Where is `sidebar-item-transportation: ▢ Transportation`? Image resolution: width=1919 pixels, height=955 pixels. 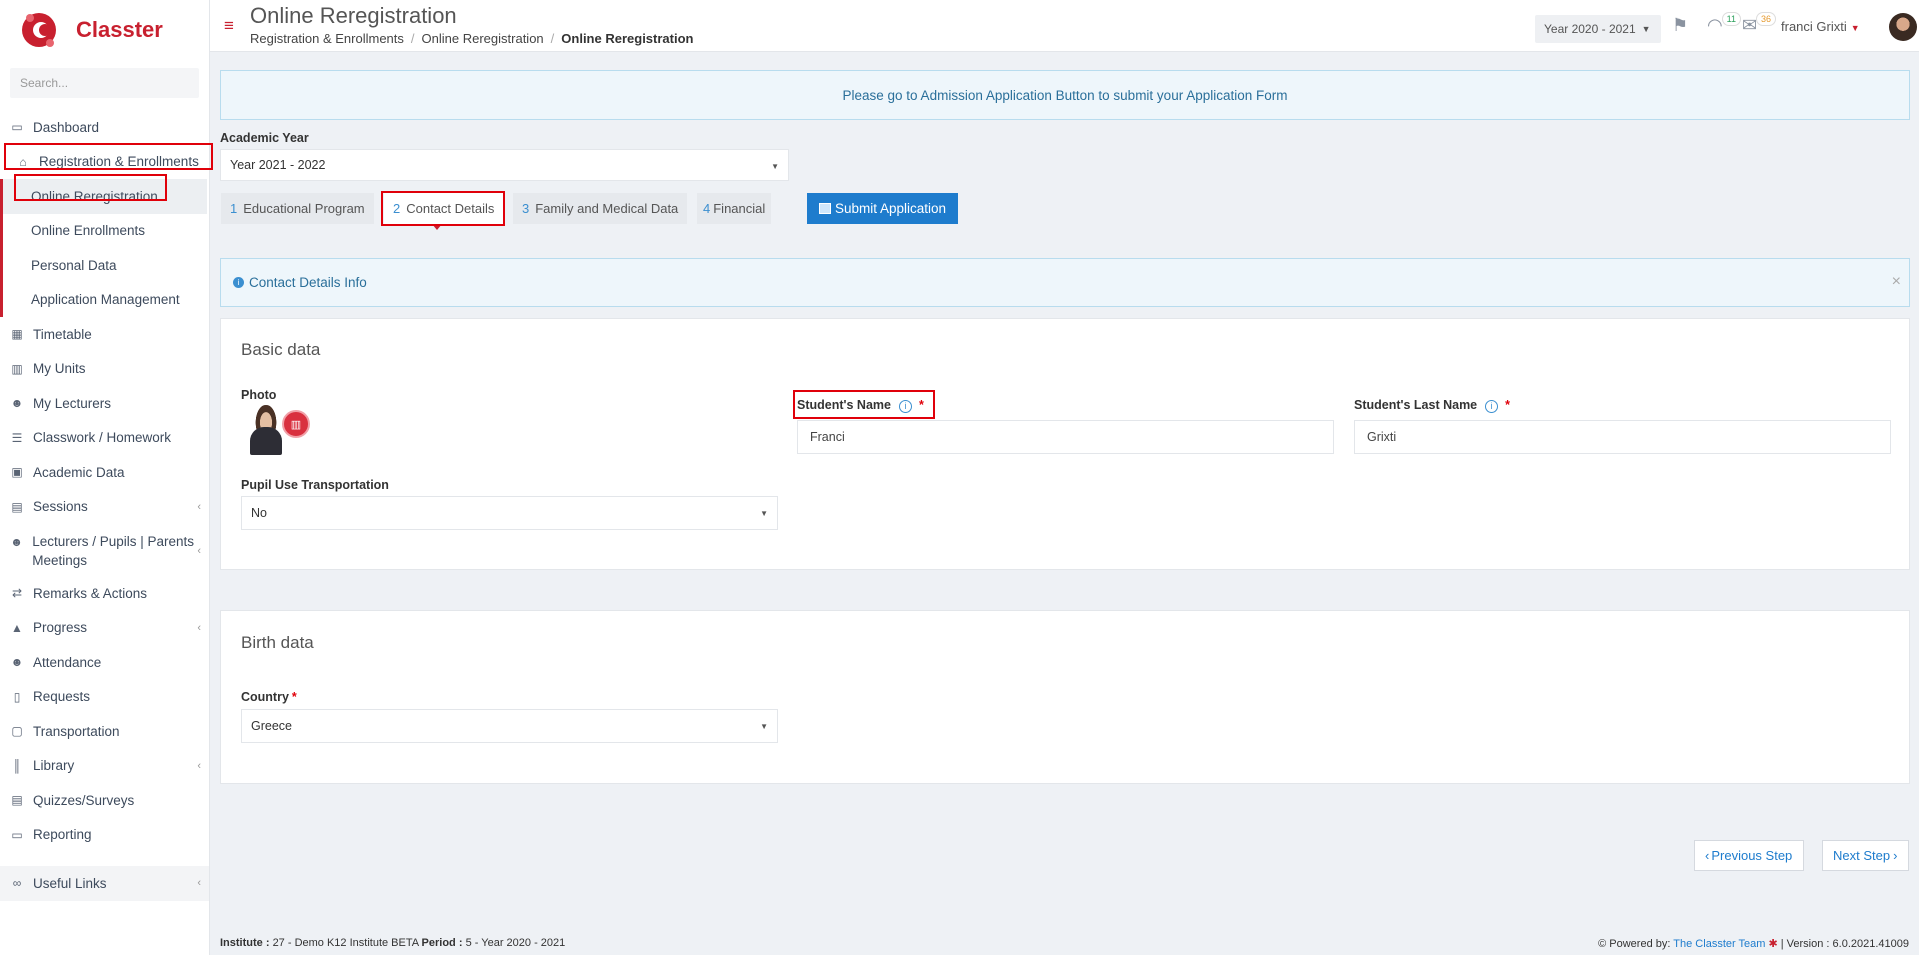
sidebar-item-transportation: ▢ Transportation is located at coordinates (104, 731).